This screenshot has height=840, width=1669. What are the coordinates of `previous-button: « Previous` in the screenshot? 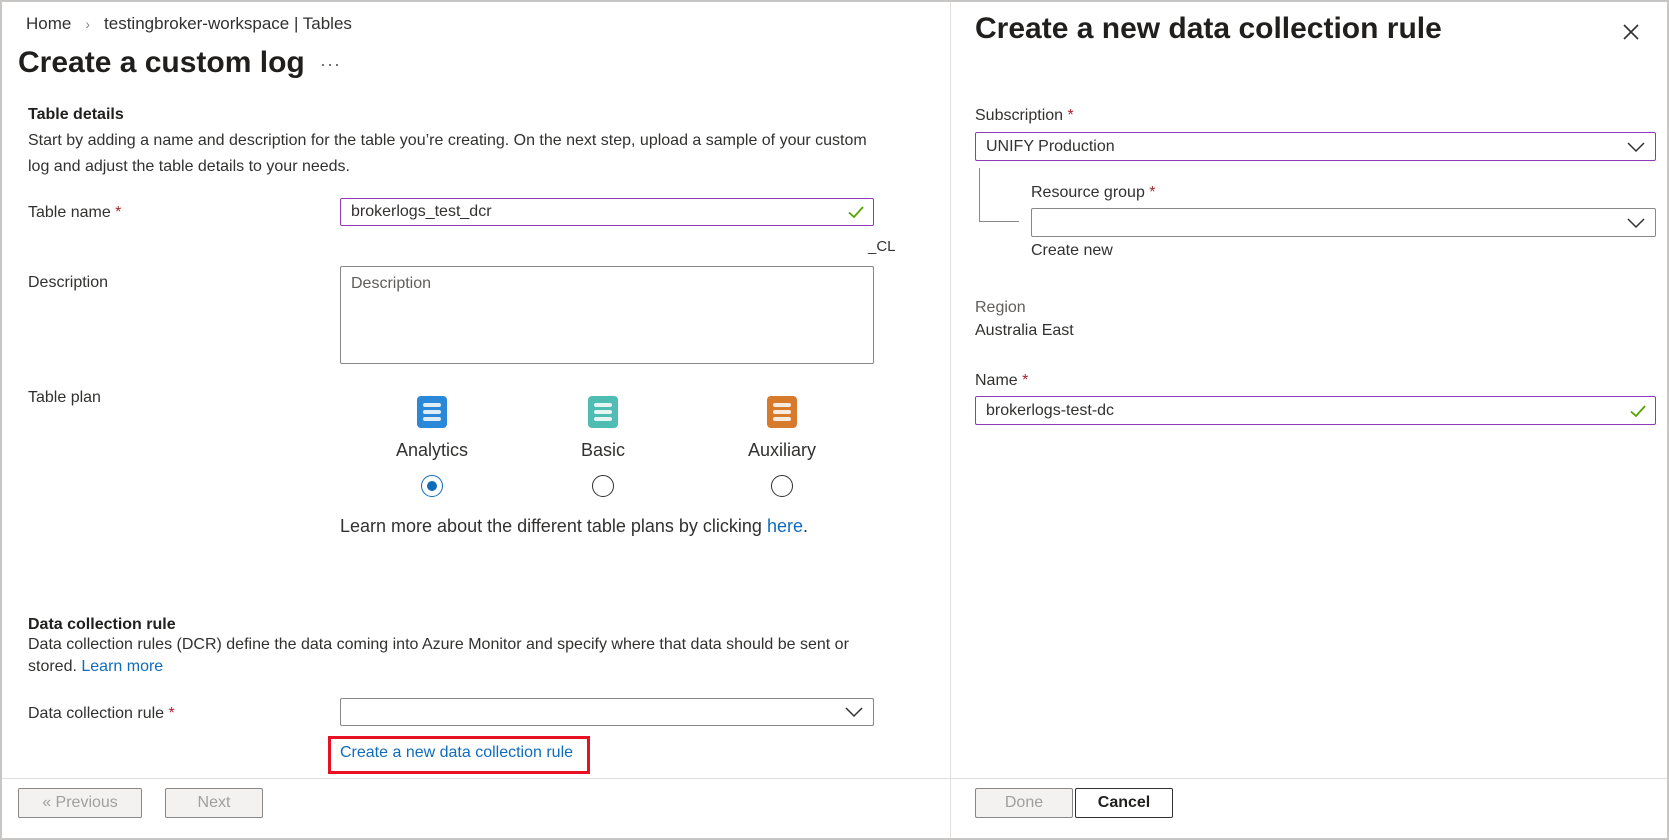 It's located at (80, 803).